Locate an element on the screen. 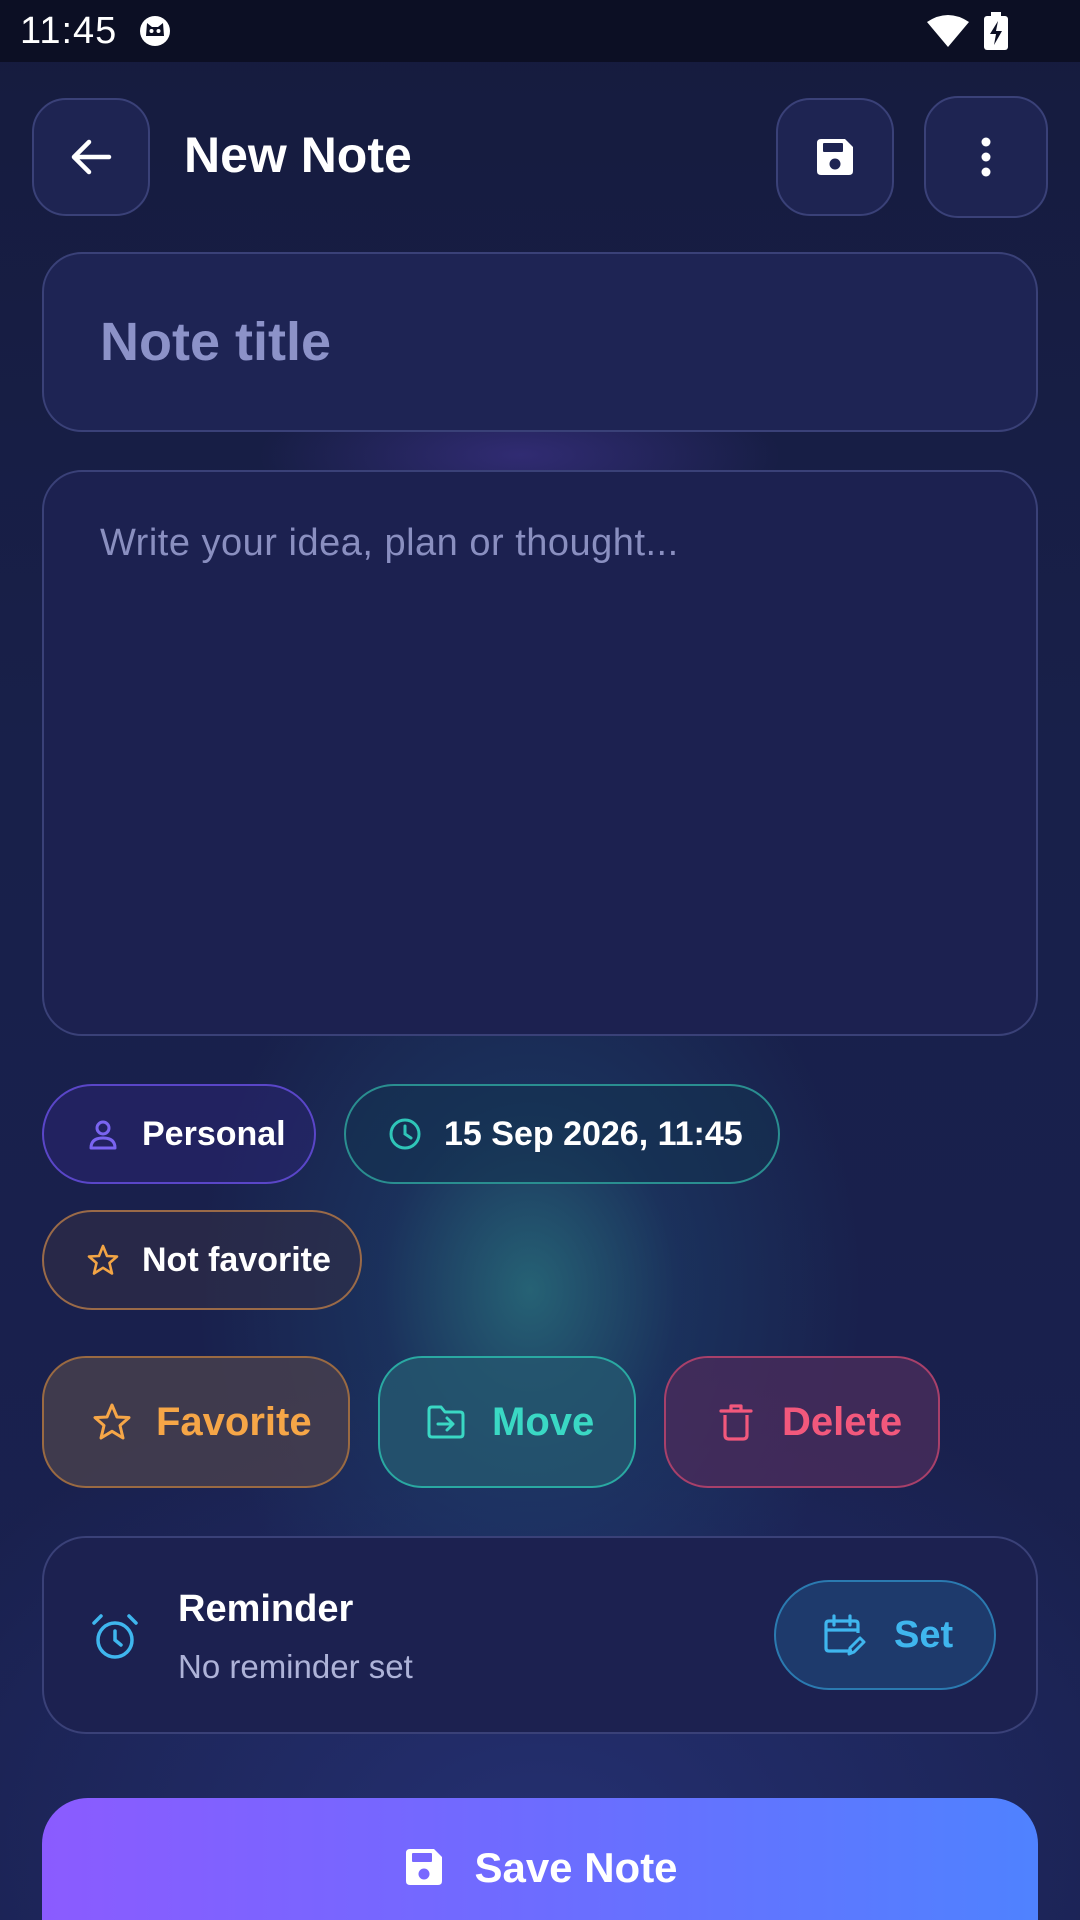 This screenshot has width=1080, height=1920. page-title: New Note is located at coordinates (298, 155).